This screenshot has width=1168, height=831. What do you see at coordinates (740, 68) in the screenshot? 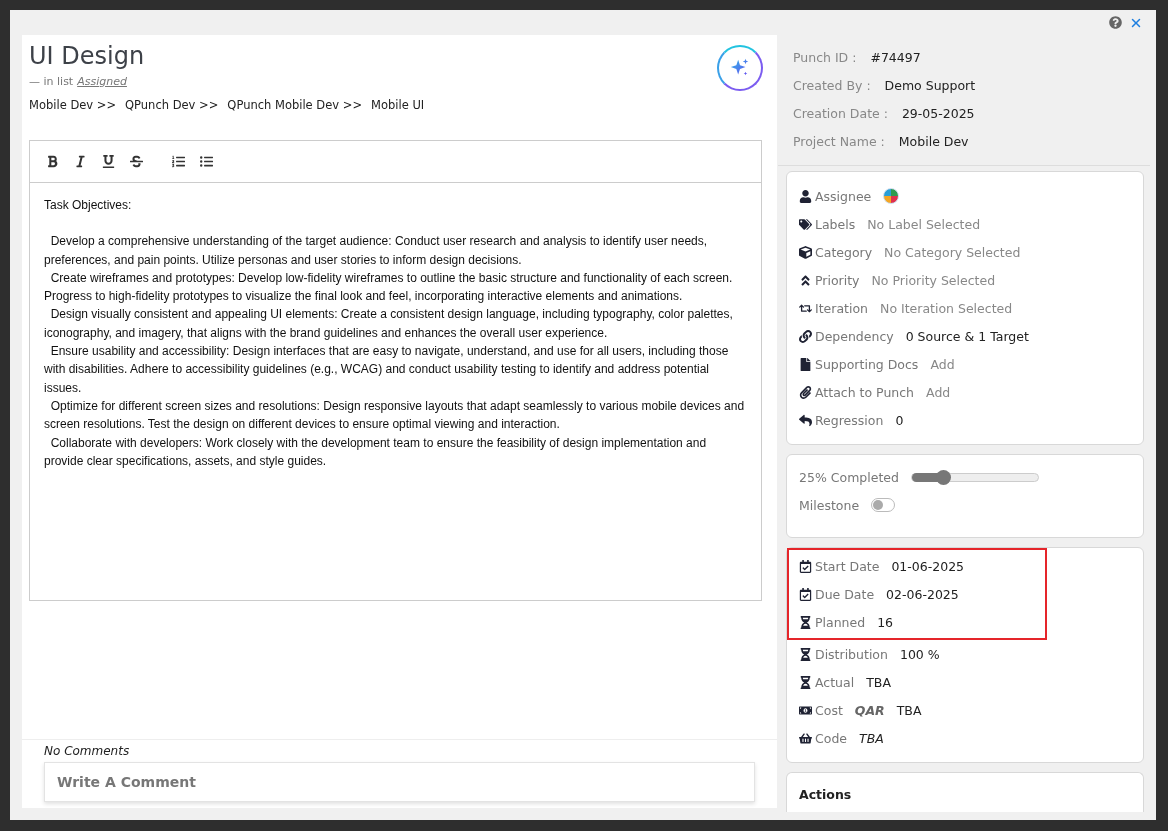
I see `ai-assist-button` at bounding box center [740, 68].